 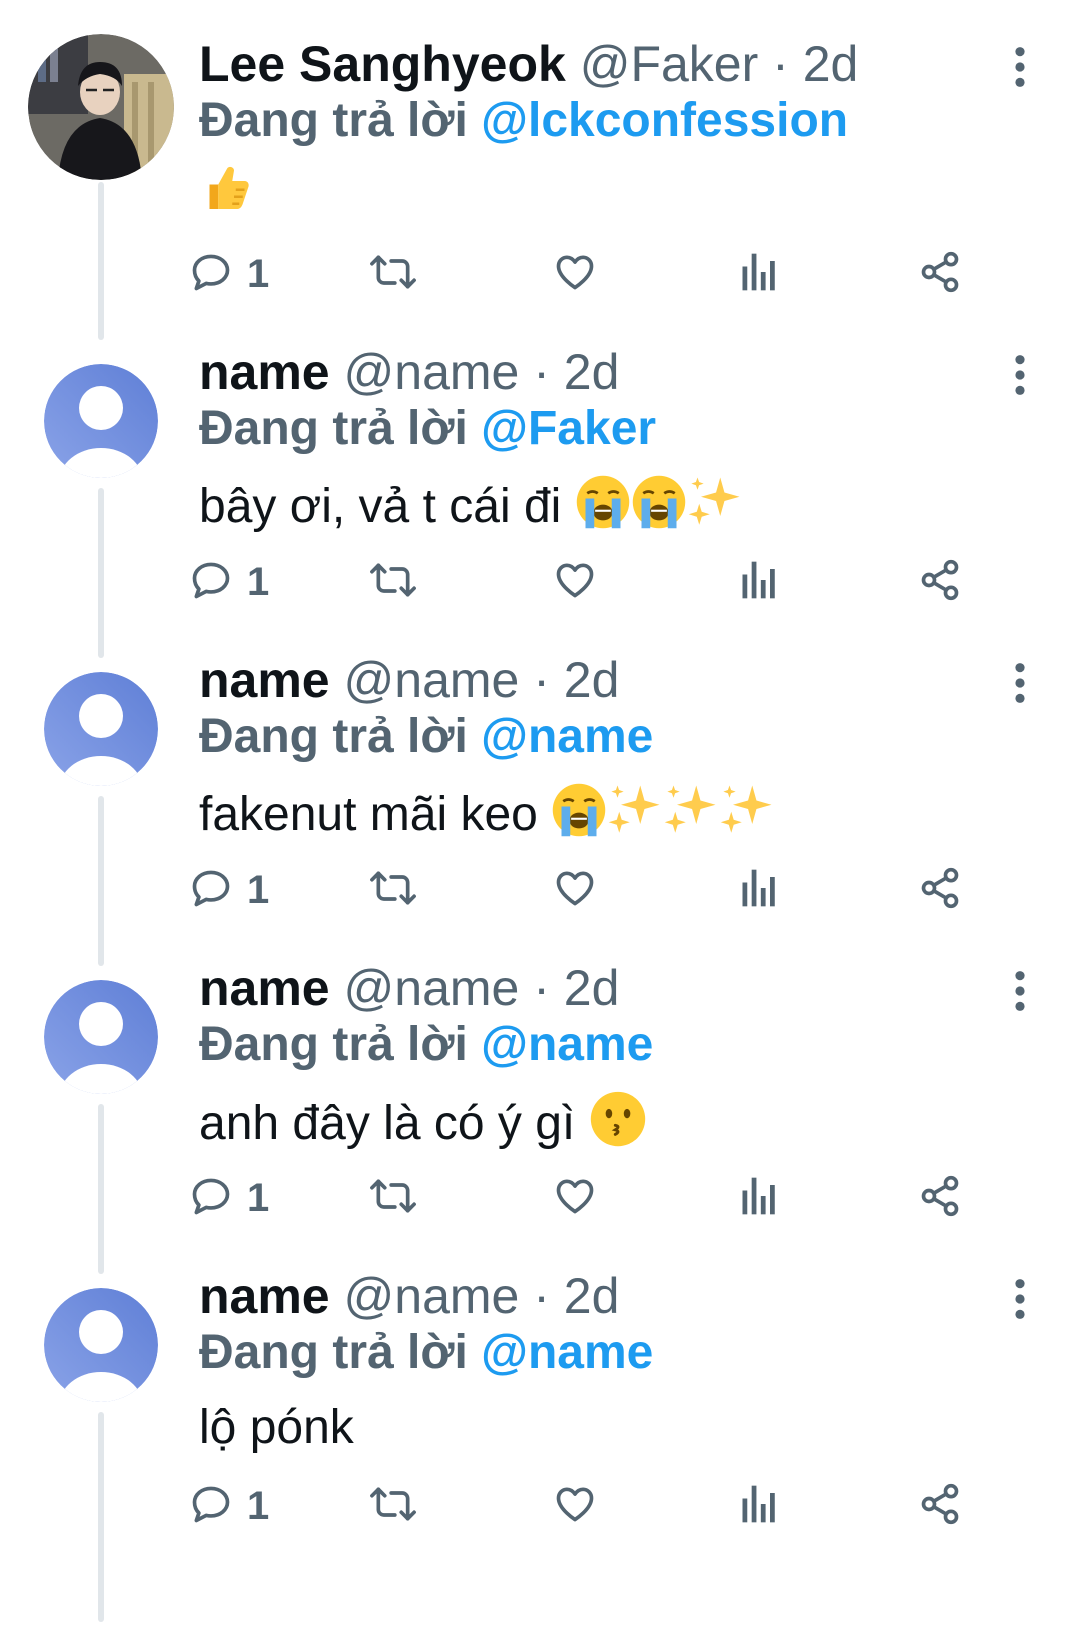 I want to click on replying-to: Đang trả lời @Faker, so click(x=427, y=429).